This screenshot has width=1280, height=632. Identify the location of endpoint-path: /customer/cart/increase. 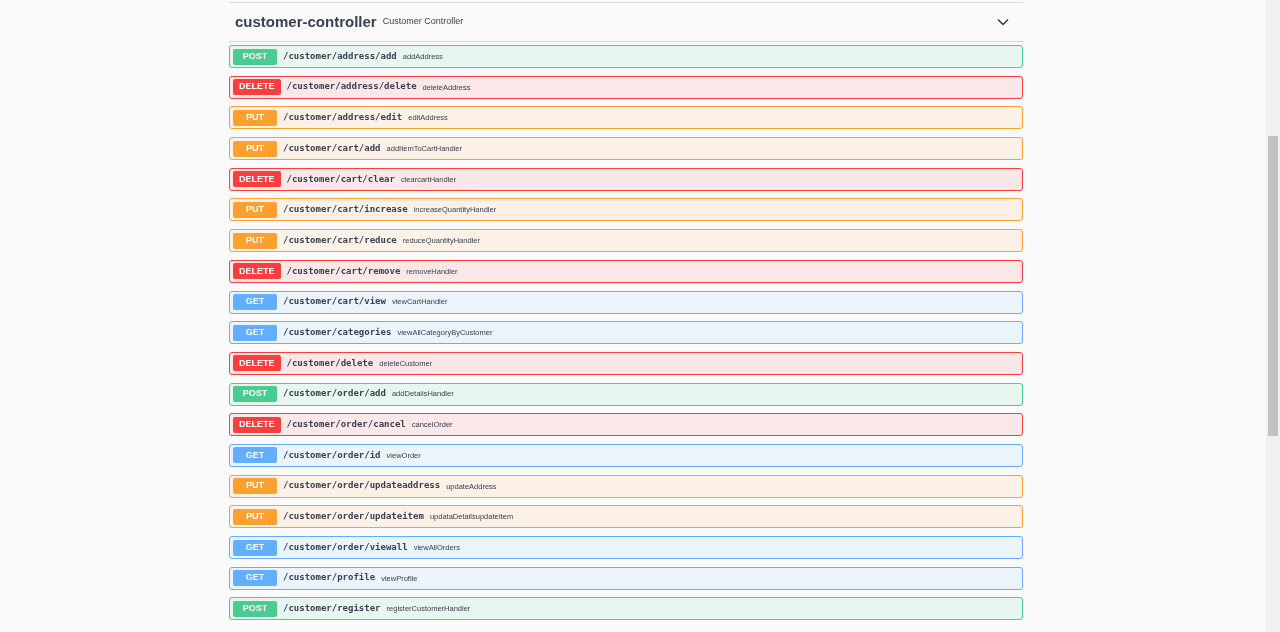
(345, 210).